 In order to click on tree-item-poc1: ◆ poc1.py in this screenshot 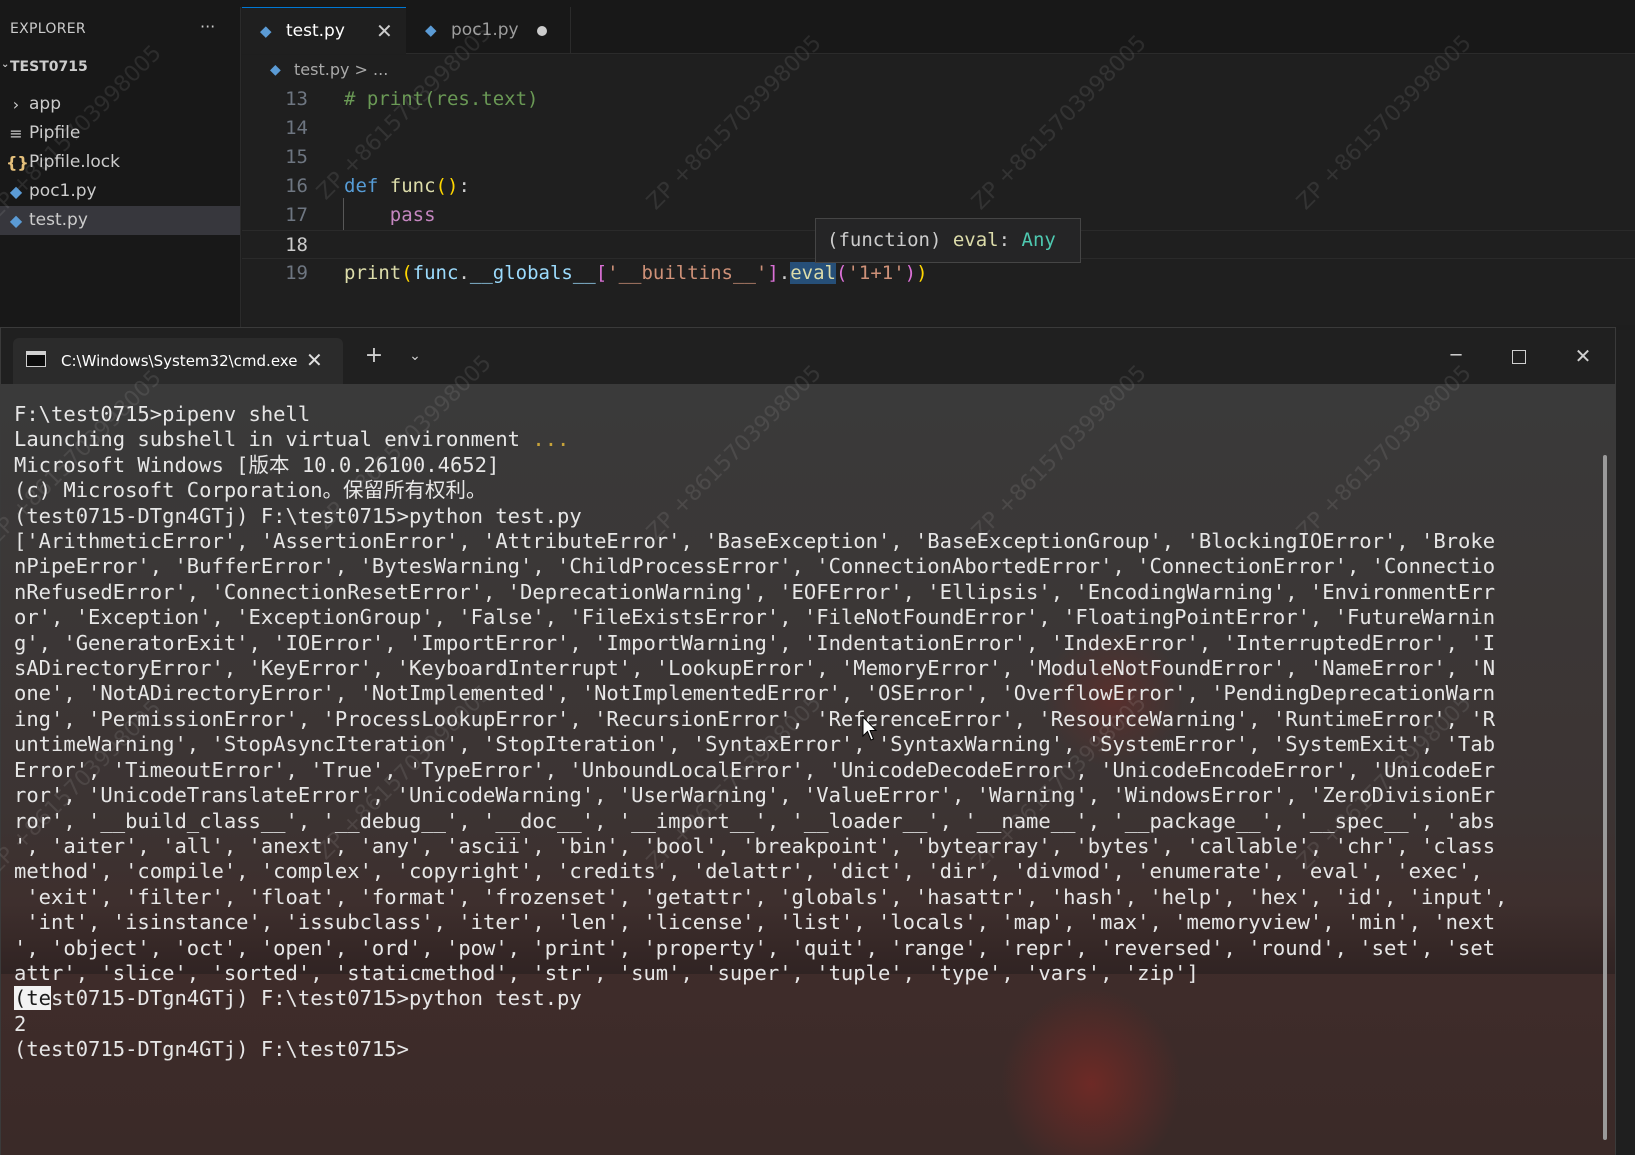, I will do `click(120, 191)`.